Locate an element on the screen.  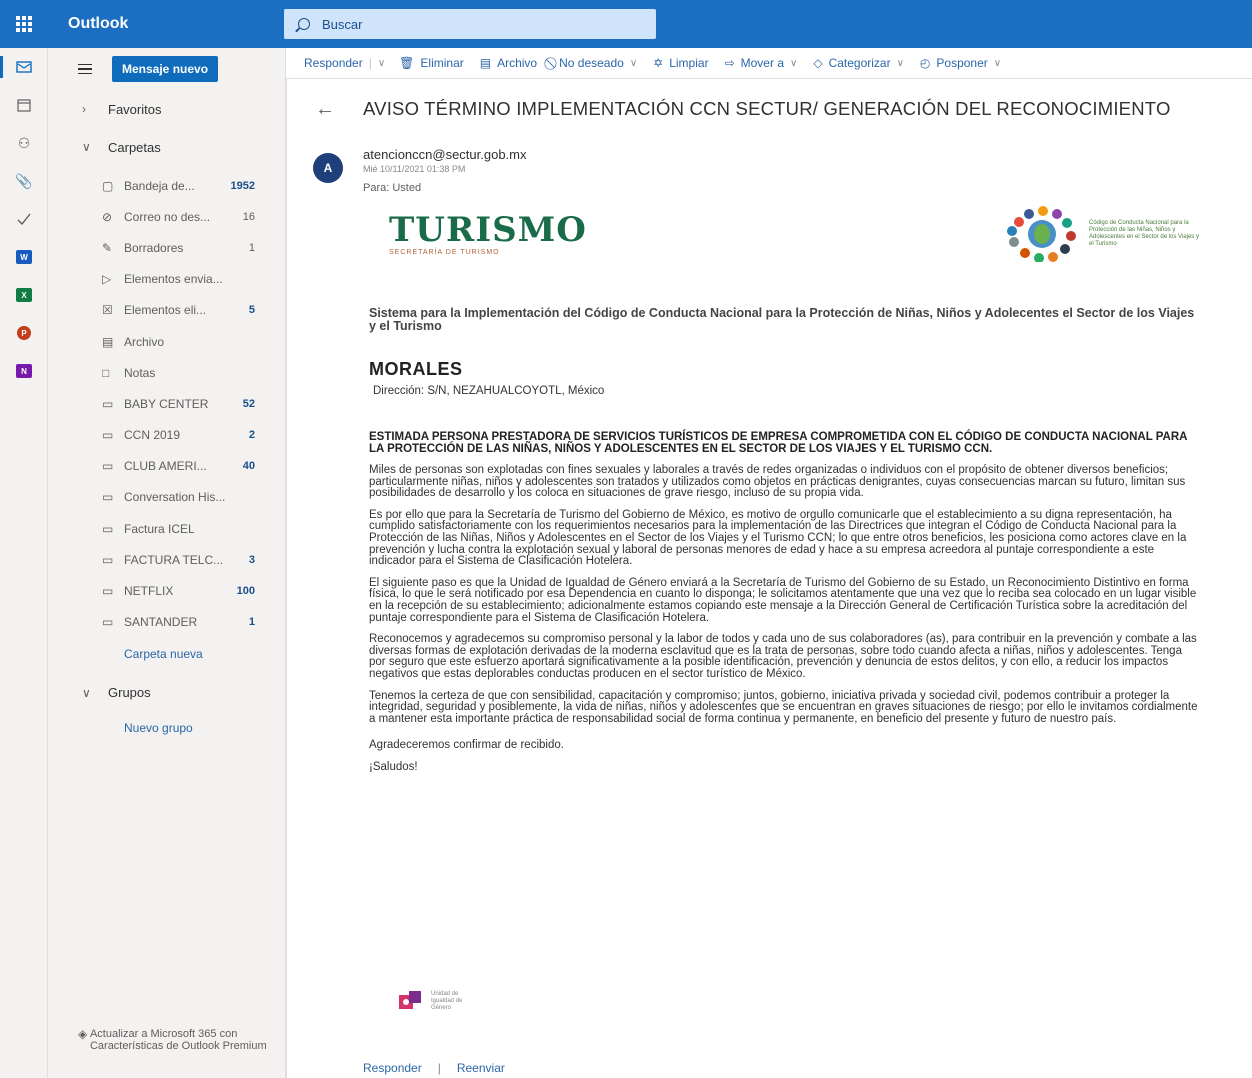
hamburger-icon is located at coordinates (85, 69).